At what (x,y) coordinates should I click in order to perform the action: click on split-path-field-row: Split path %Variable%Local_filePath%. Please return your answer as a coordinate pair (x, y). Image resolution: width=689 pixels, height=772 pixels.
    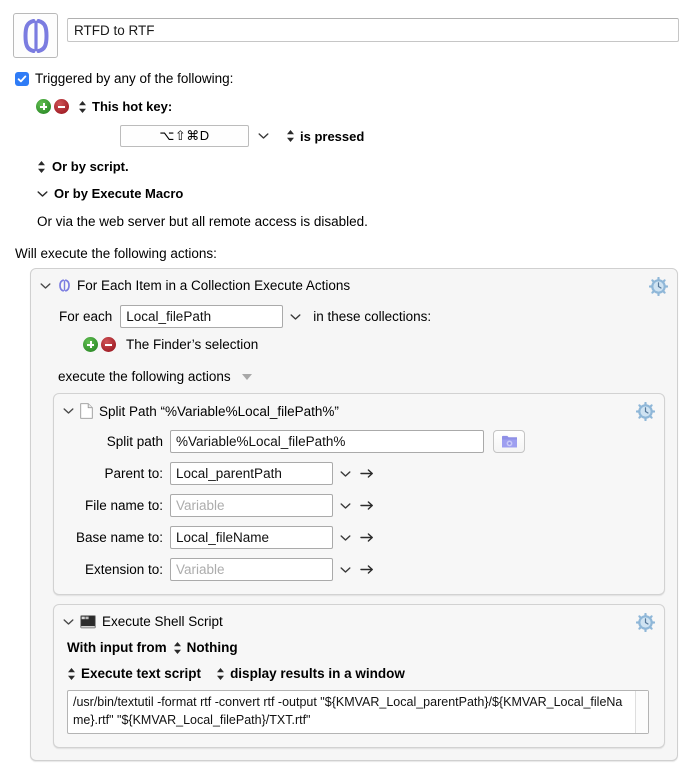
    Looking at the image, I should click on (359, 441).